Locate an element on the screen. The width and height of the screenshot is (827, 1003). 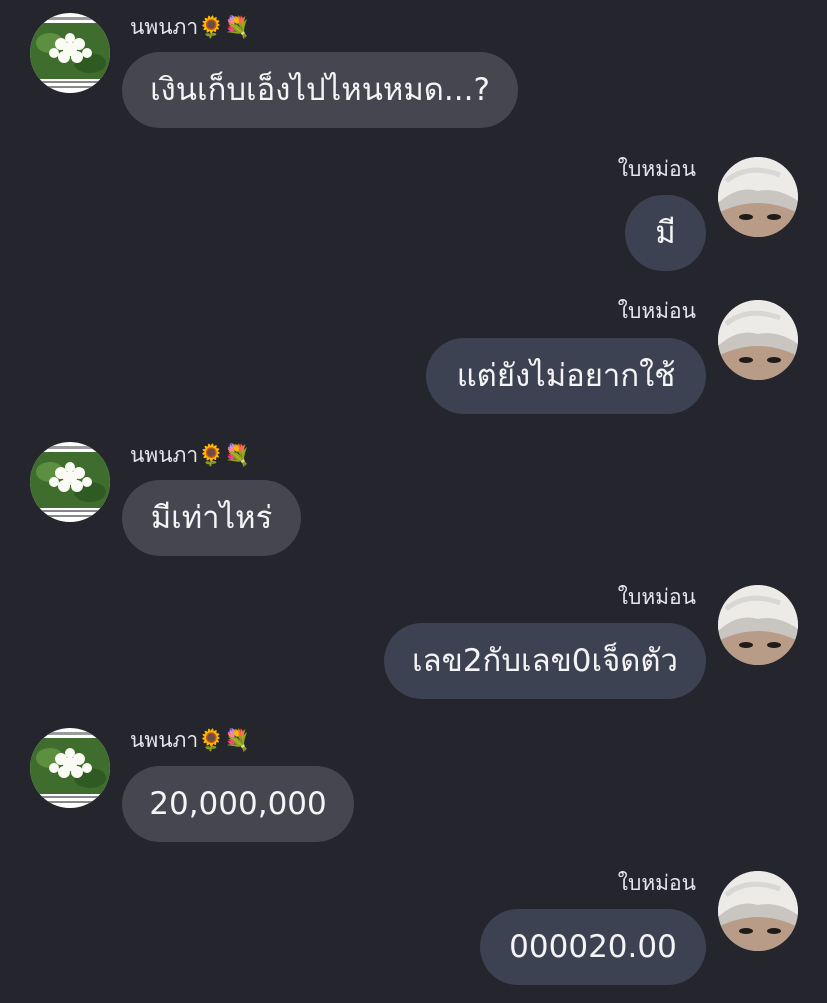
chat-message-incoming: นพนภา🌻💐 20,000,000 is located at coordinates (413, 784).